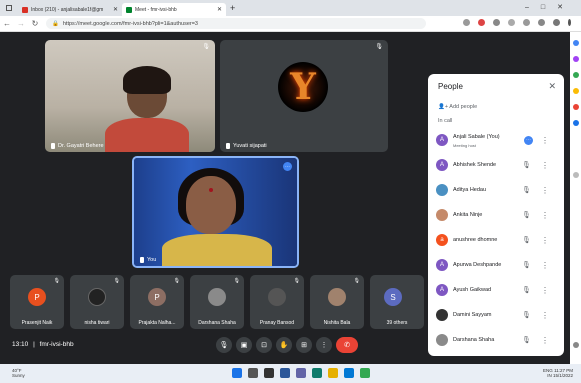  Describe the element at coordinates (365, 373) in the screenshot. I see `chrome-icon` at that location.